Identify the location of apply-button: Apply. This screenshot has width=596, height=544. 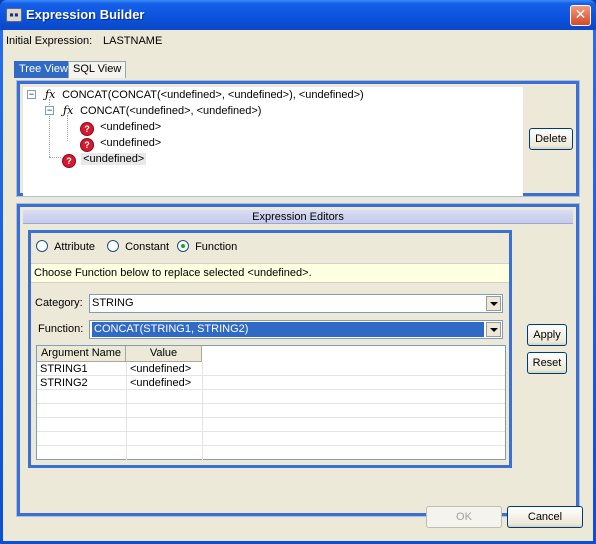
(547, 335).